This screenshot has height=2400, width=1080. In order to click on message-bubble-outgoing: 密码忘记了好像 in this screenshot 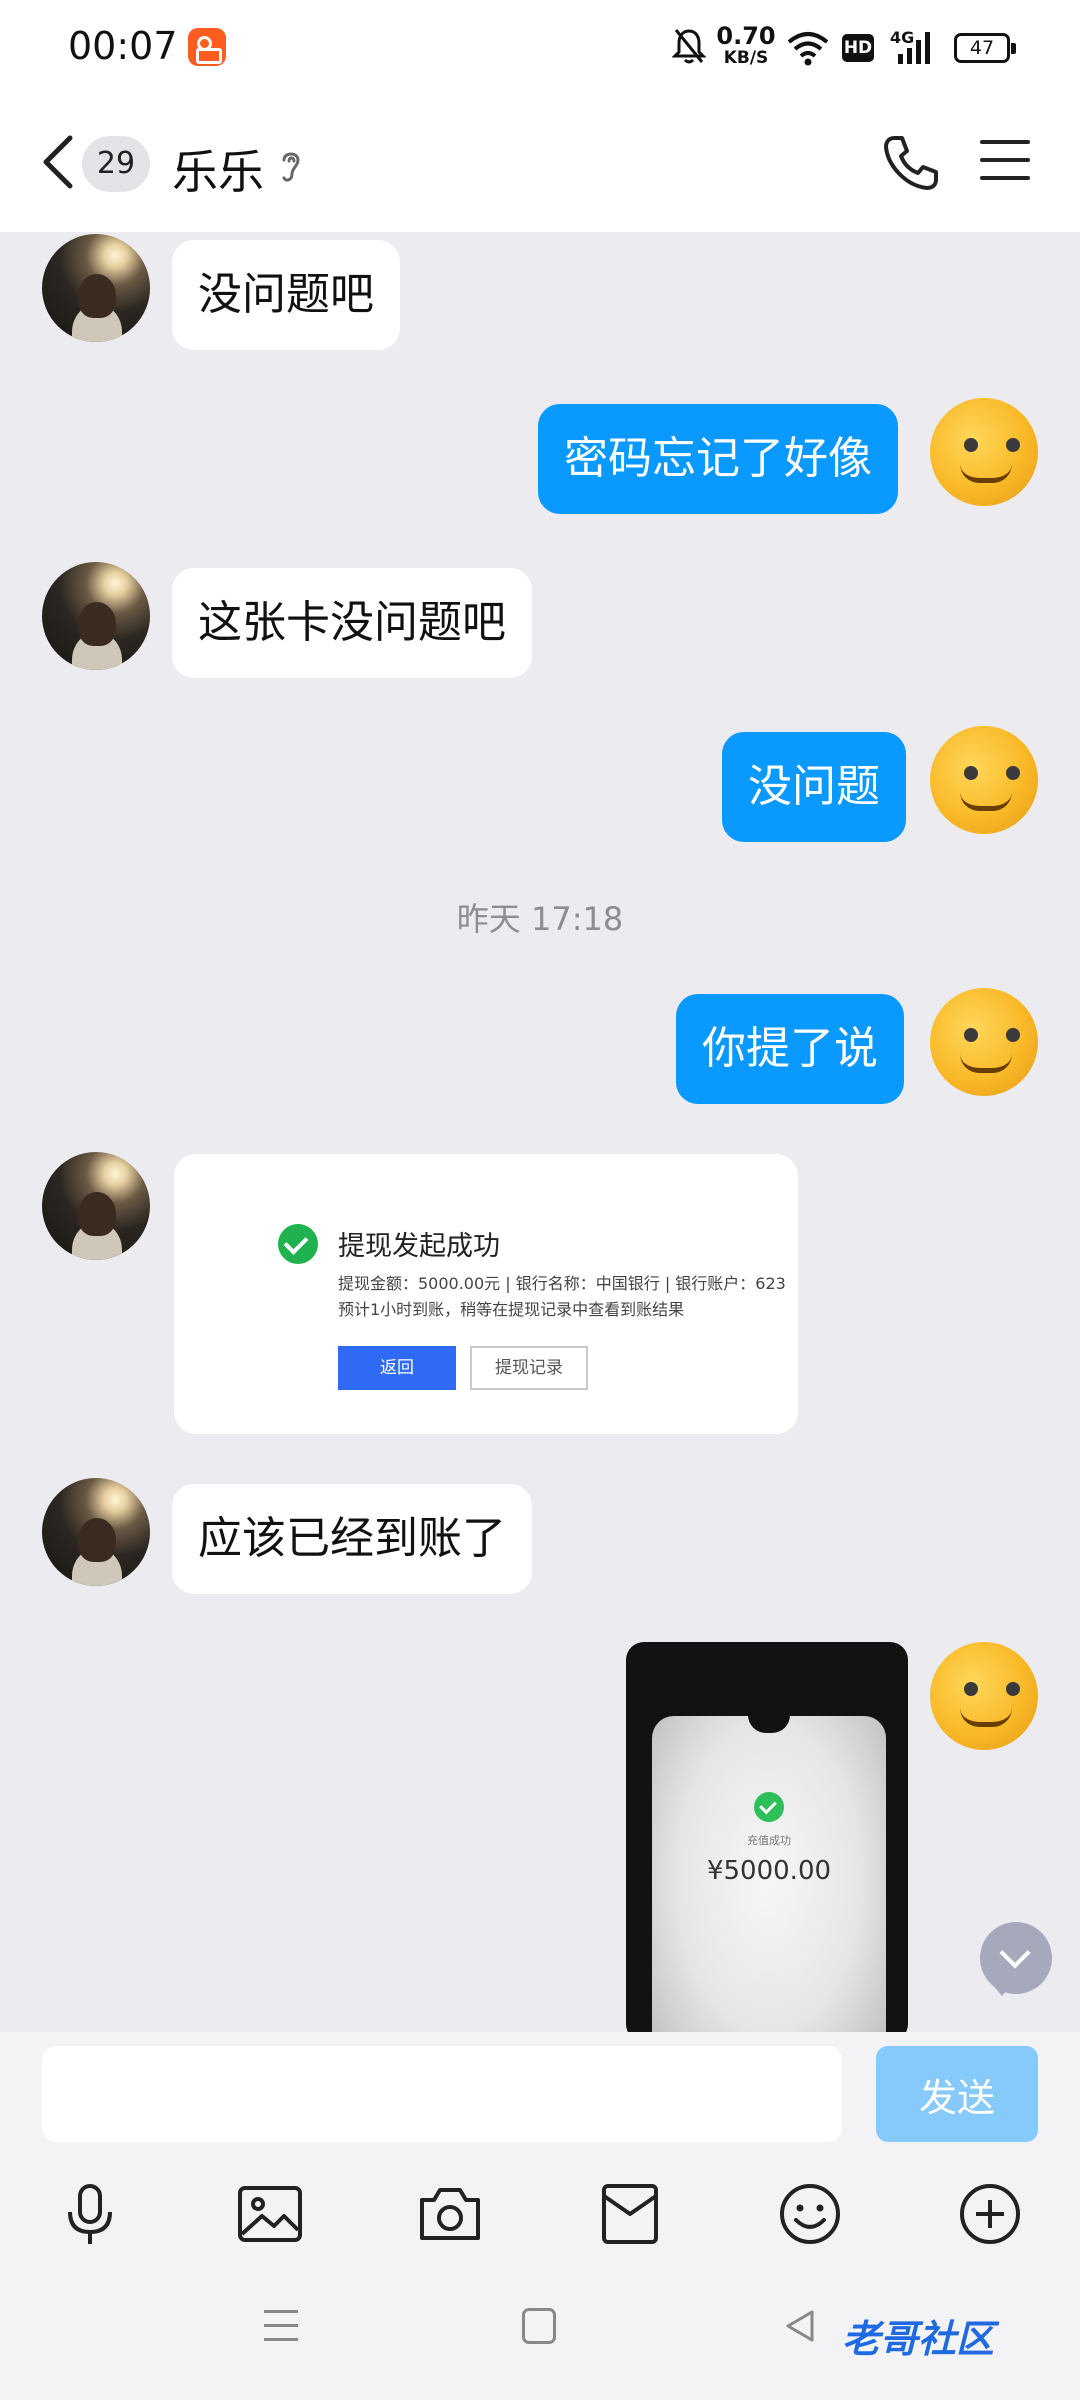, I will do `click(718, 459)`.